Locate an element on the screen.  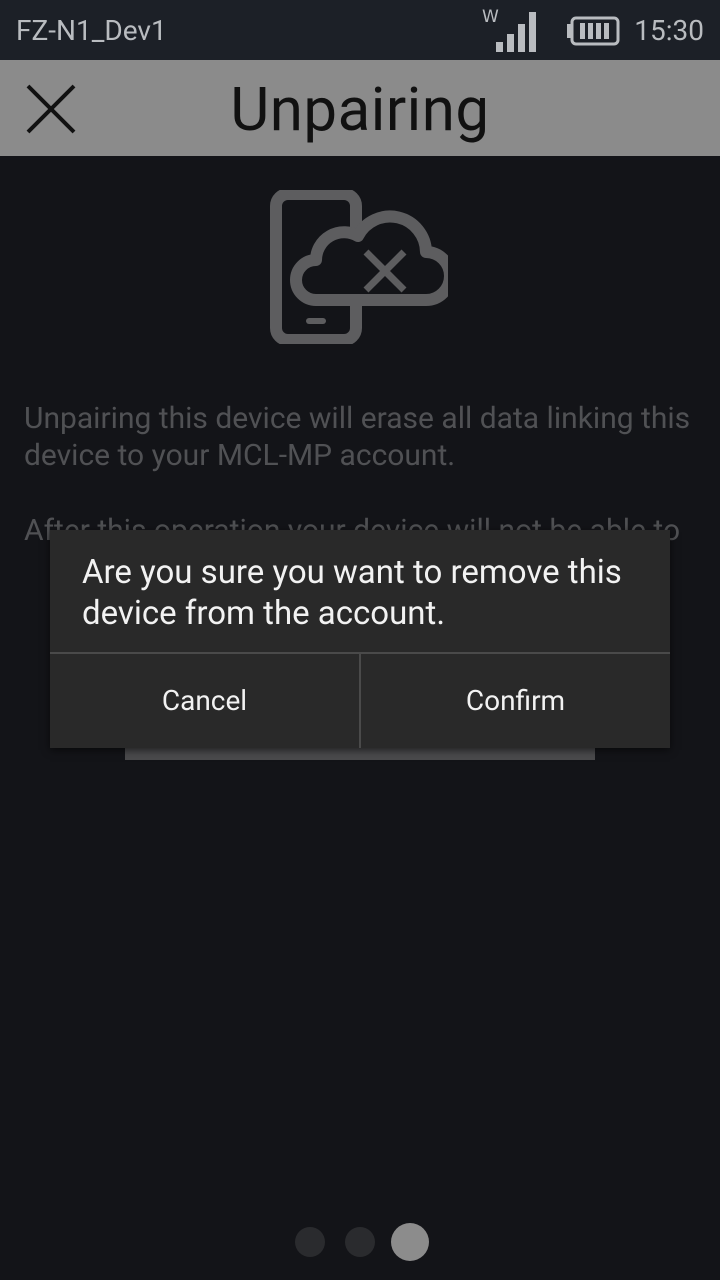
app-bar: Unpairing is located at coordinates (360, 108).